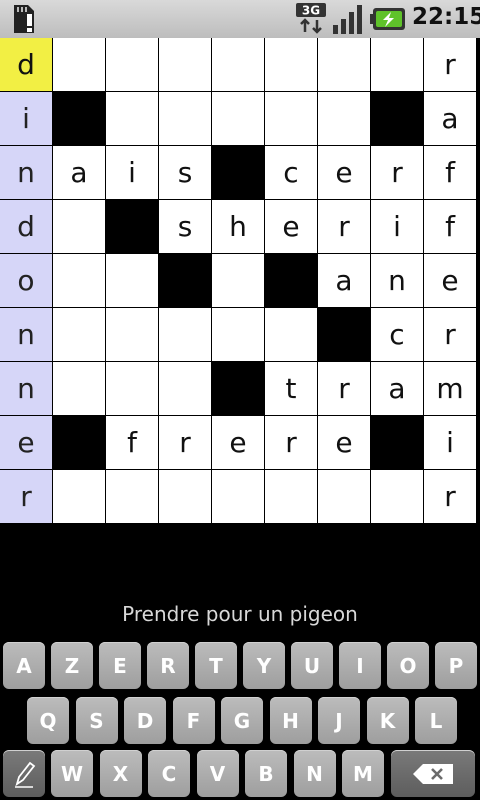 The width and height of the screenshot is (480, 800). I want to click on backspace-key, so click(433, 773).